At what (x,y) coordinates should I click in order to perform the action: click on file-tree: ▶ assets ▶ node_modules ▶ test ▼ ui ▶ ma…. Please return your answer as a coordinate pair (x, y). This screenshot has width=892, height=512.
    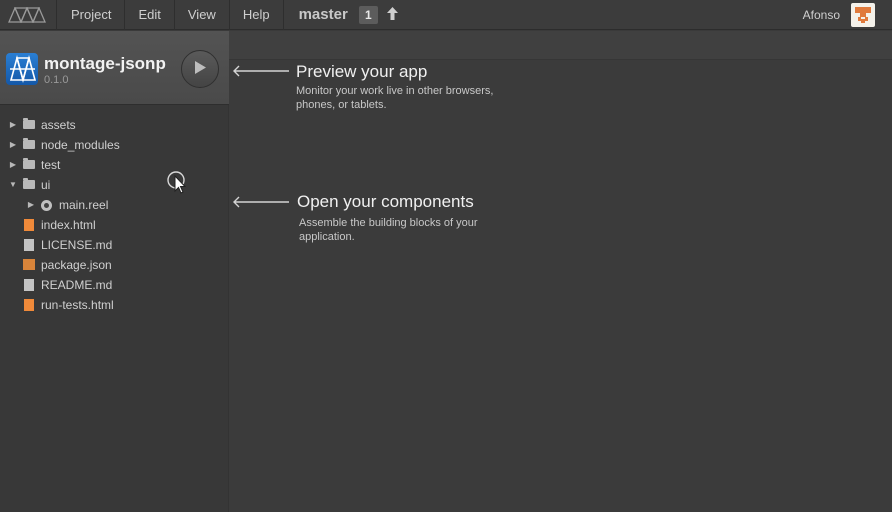
    Looking at the image, I should click on (114, 215).